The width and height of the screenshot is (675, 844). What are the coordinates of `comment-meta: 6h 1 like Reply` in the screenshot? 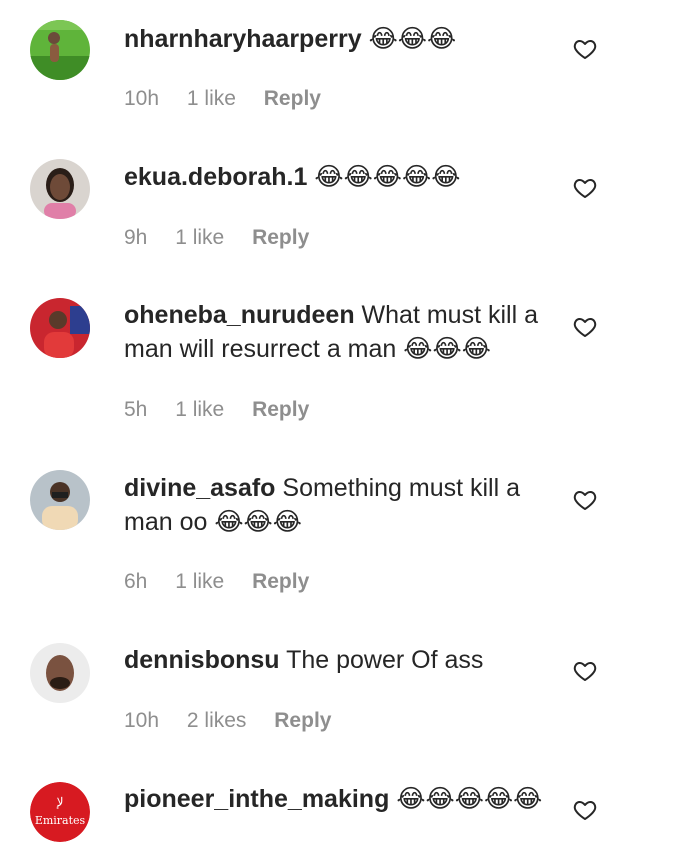 It's located at (216, 582).